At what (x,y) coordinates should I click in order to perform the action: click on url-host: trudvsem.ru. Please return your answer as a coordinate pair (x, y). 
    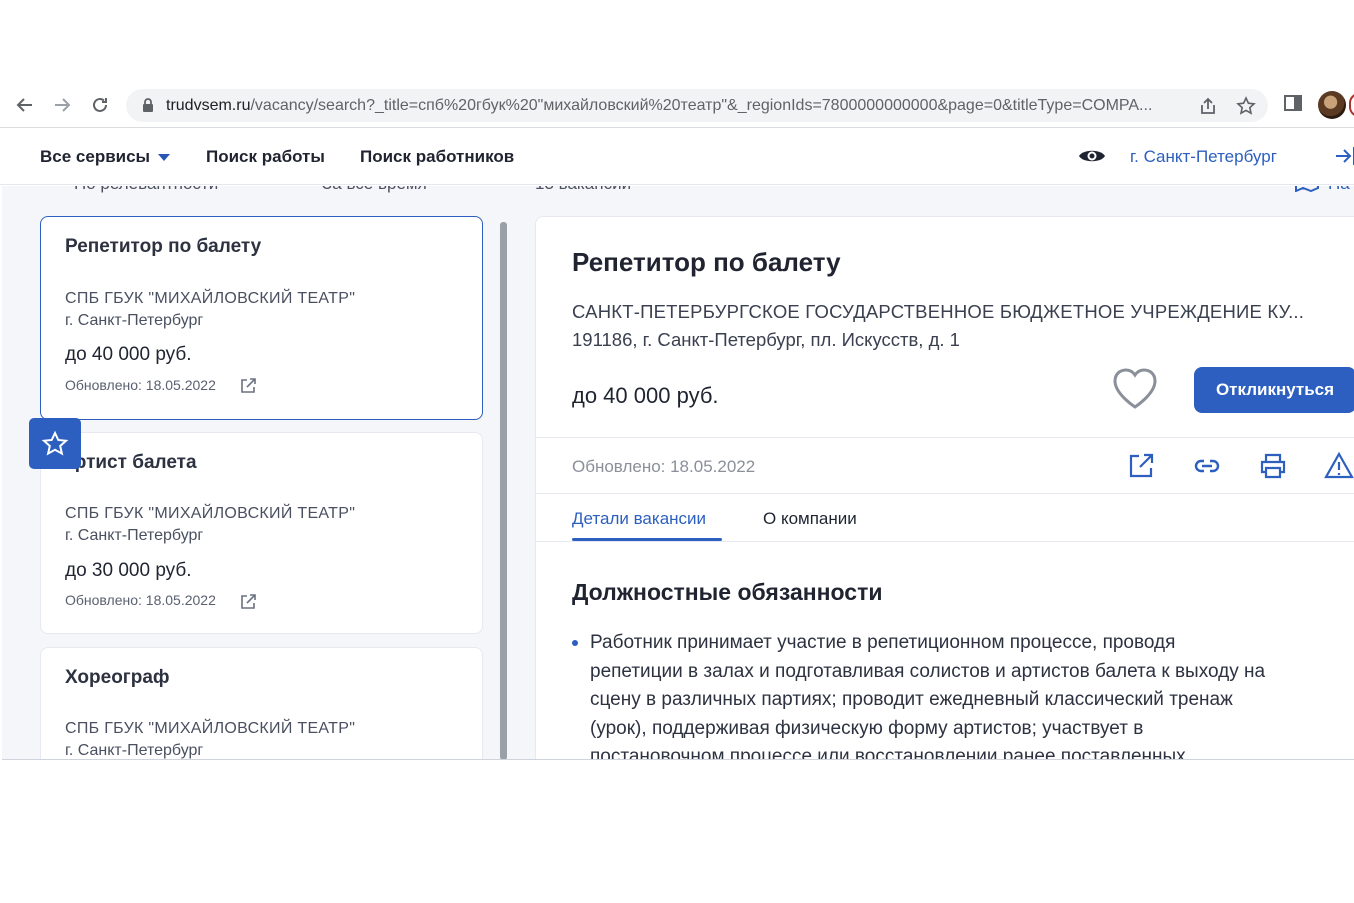
    Looking at the image, I should click on (208, 105).